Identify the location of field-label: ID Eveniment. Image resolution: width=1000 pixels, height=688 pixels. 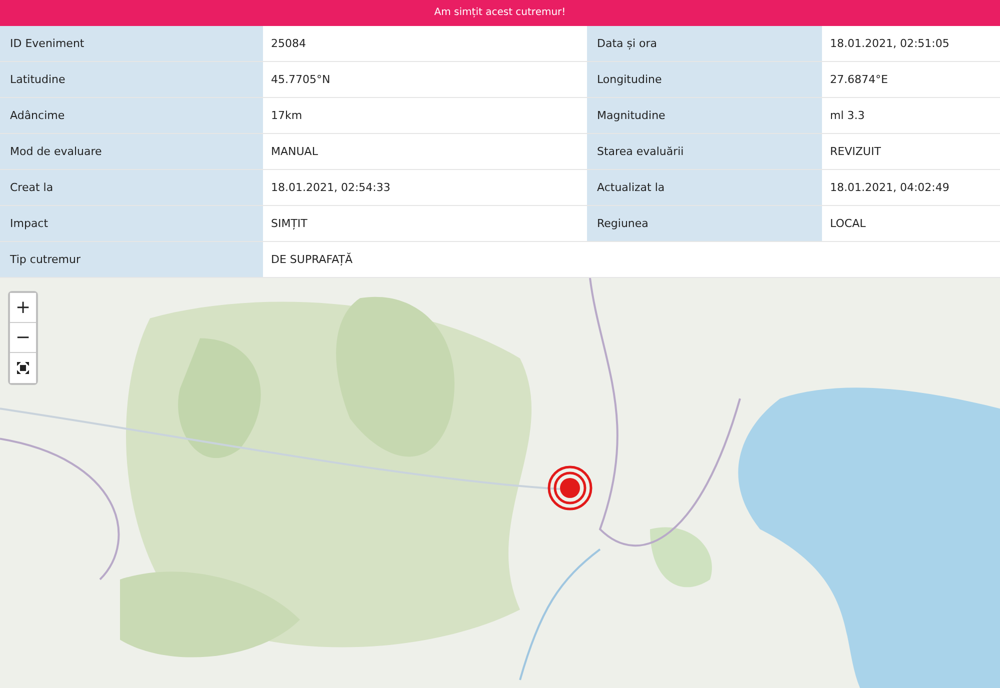
(131, 44).